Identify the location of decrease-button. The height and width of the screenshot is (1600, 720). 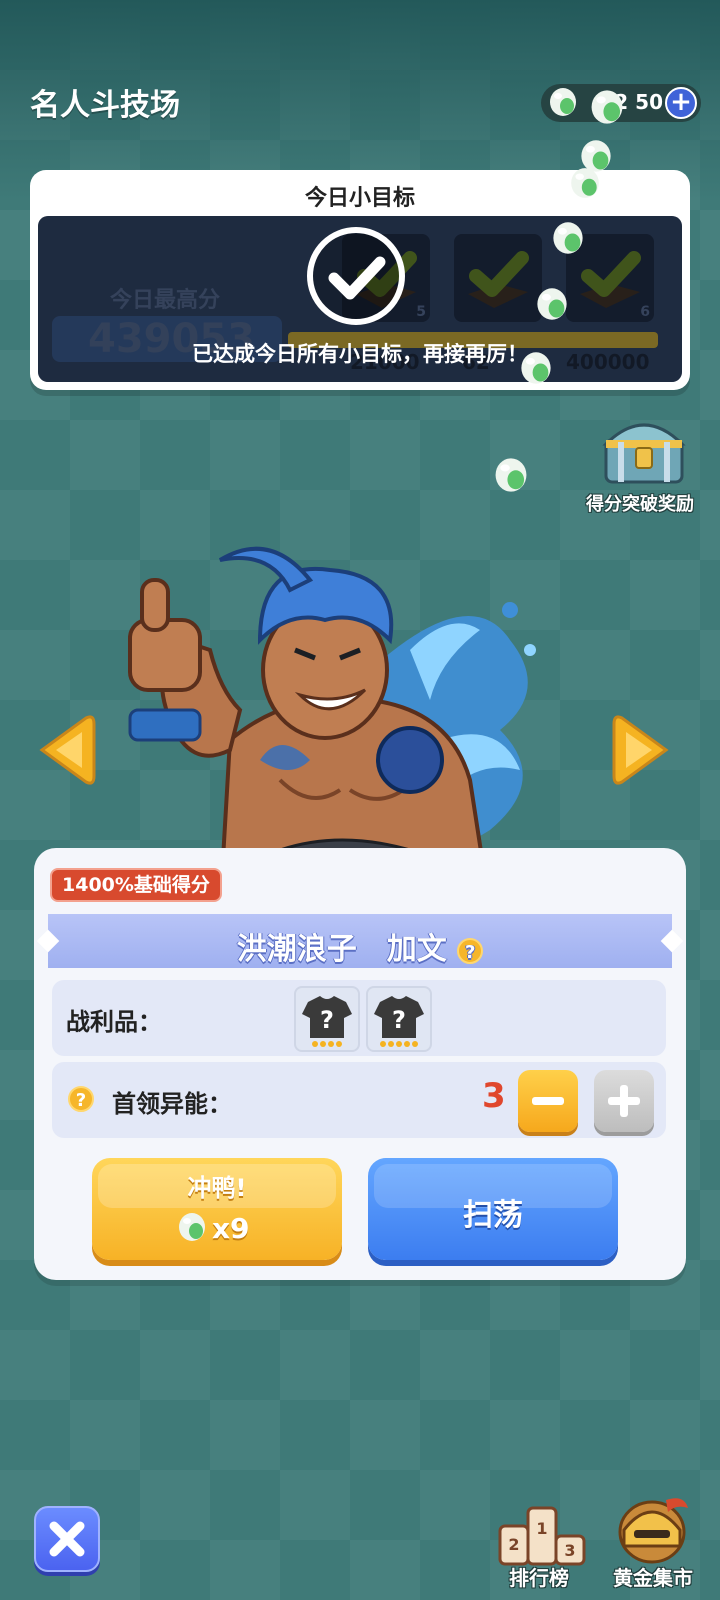
(548, 1101).